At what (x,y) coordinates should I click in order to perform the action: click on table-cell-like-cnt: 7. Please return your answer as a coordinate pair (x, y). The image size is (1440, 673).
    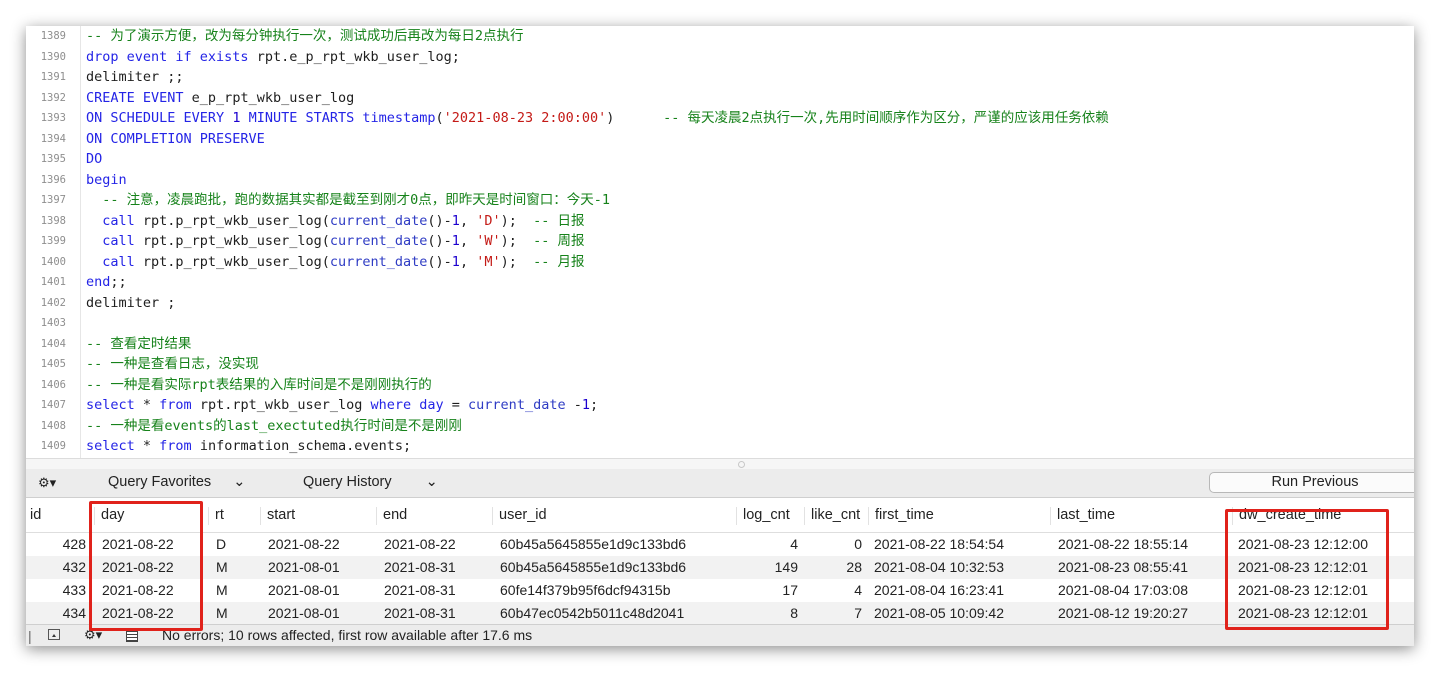
    Looking at the image, I should click on (858, 613).